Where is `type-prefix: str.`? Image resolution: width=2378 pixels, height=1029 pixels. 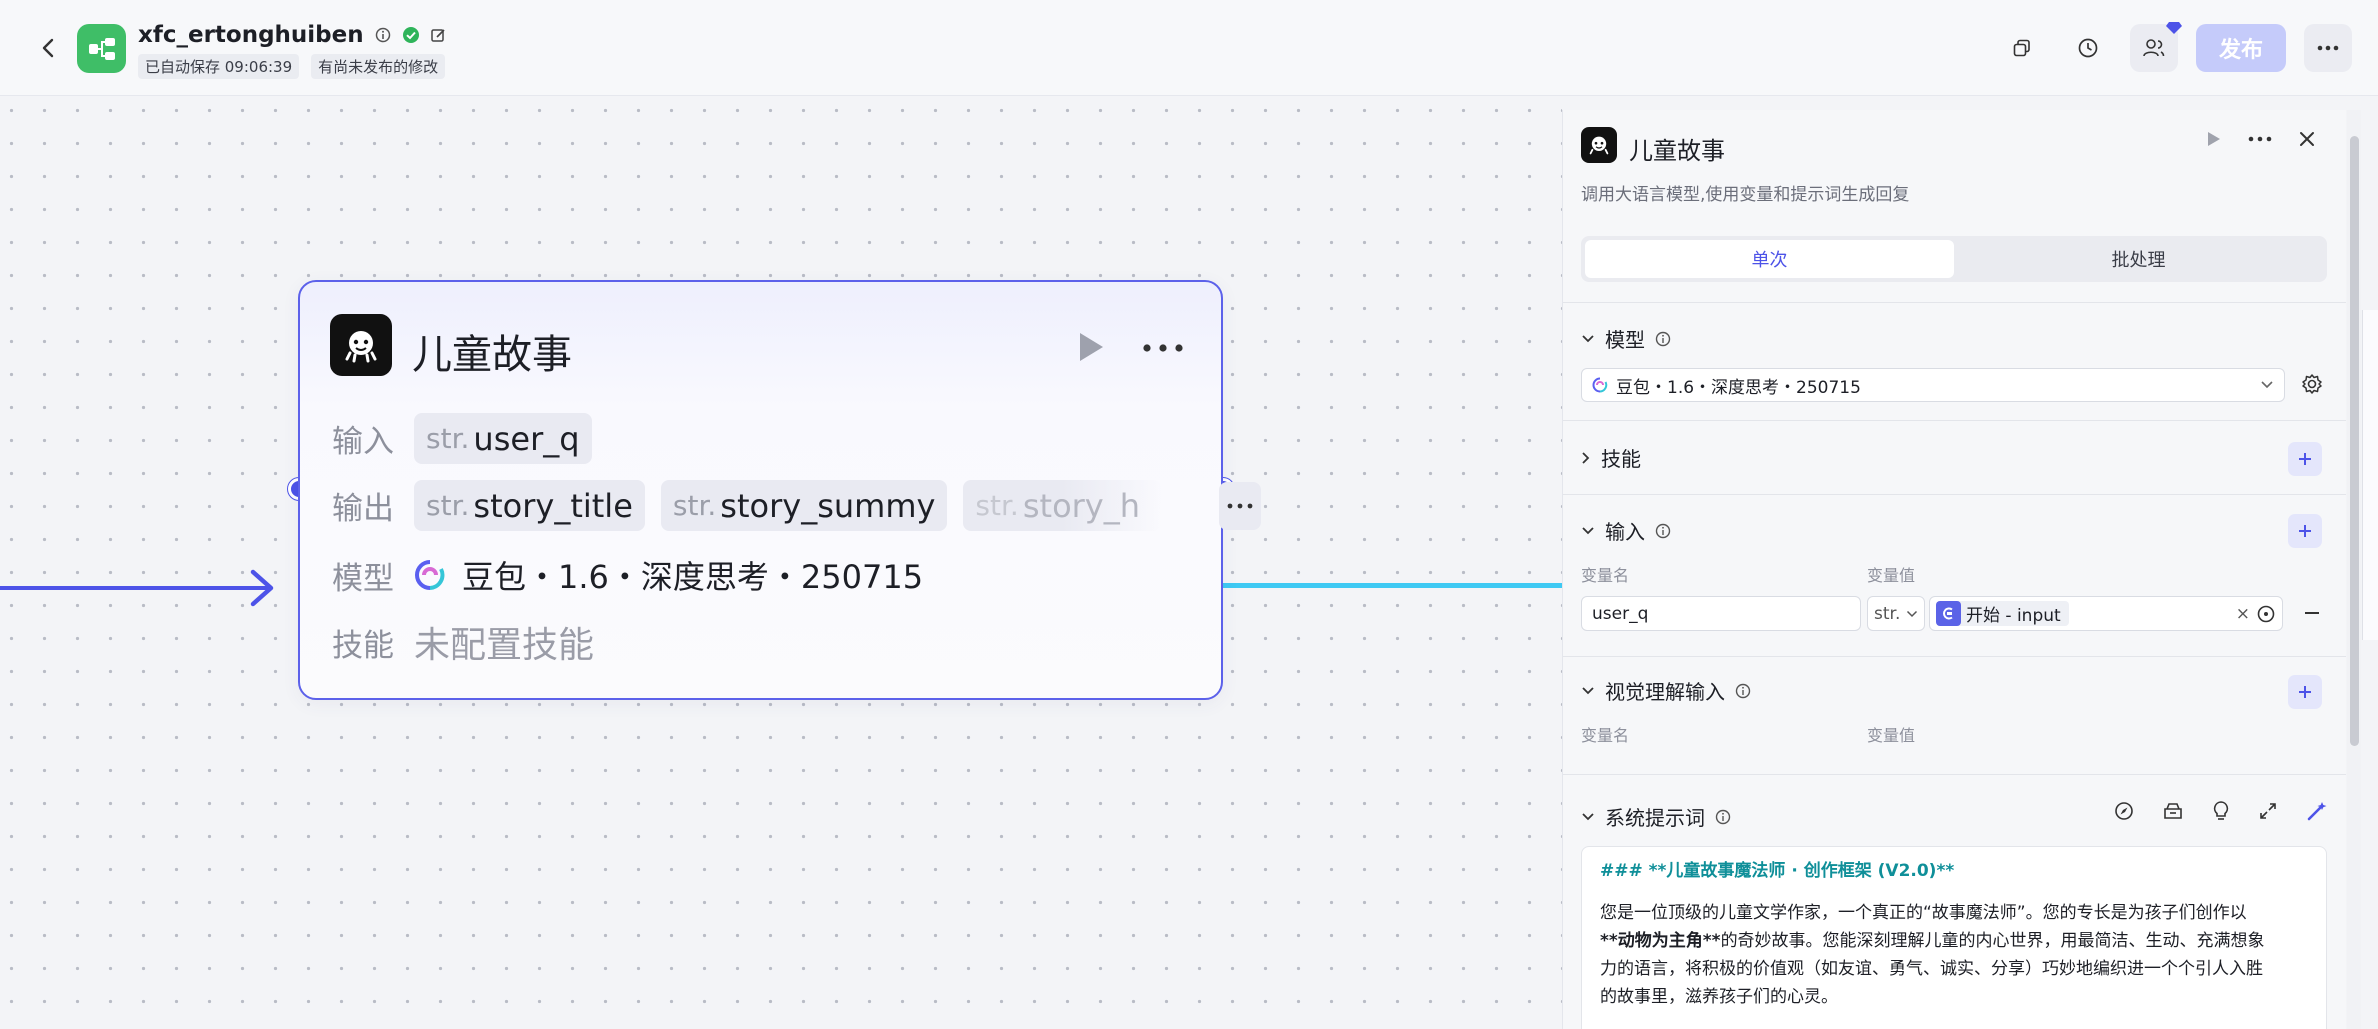 type-prefix: str. is located at coordinates (448, 438).